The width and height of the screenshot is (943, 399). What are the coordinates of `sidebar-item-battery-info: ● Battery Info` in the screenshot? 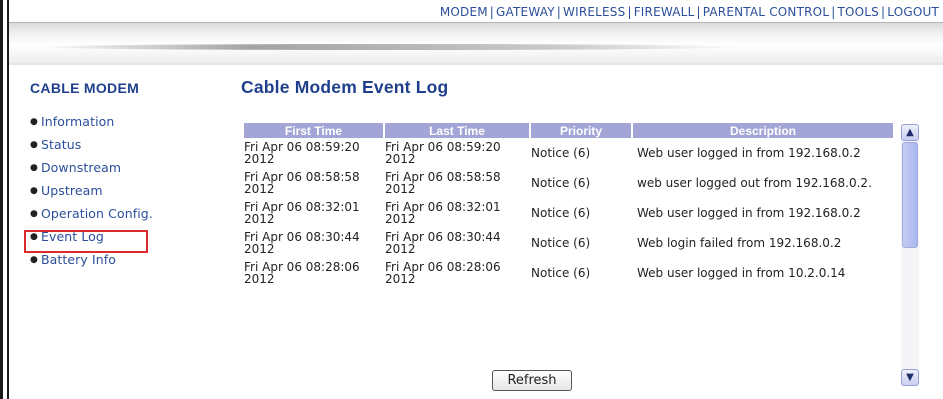 It's located at (125, 263).